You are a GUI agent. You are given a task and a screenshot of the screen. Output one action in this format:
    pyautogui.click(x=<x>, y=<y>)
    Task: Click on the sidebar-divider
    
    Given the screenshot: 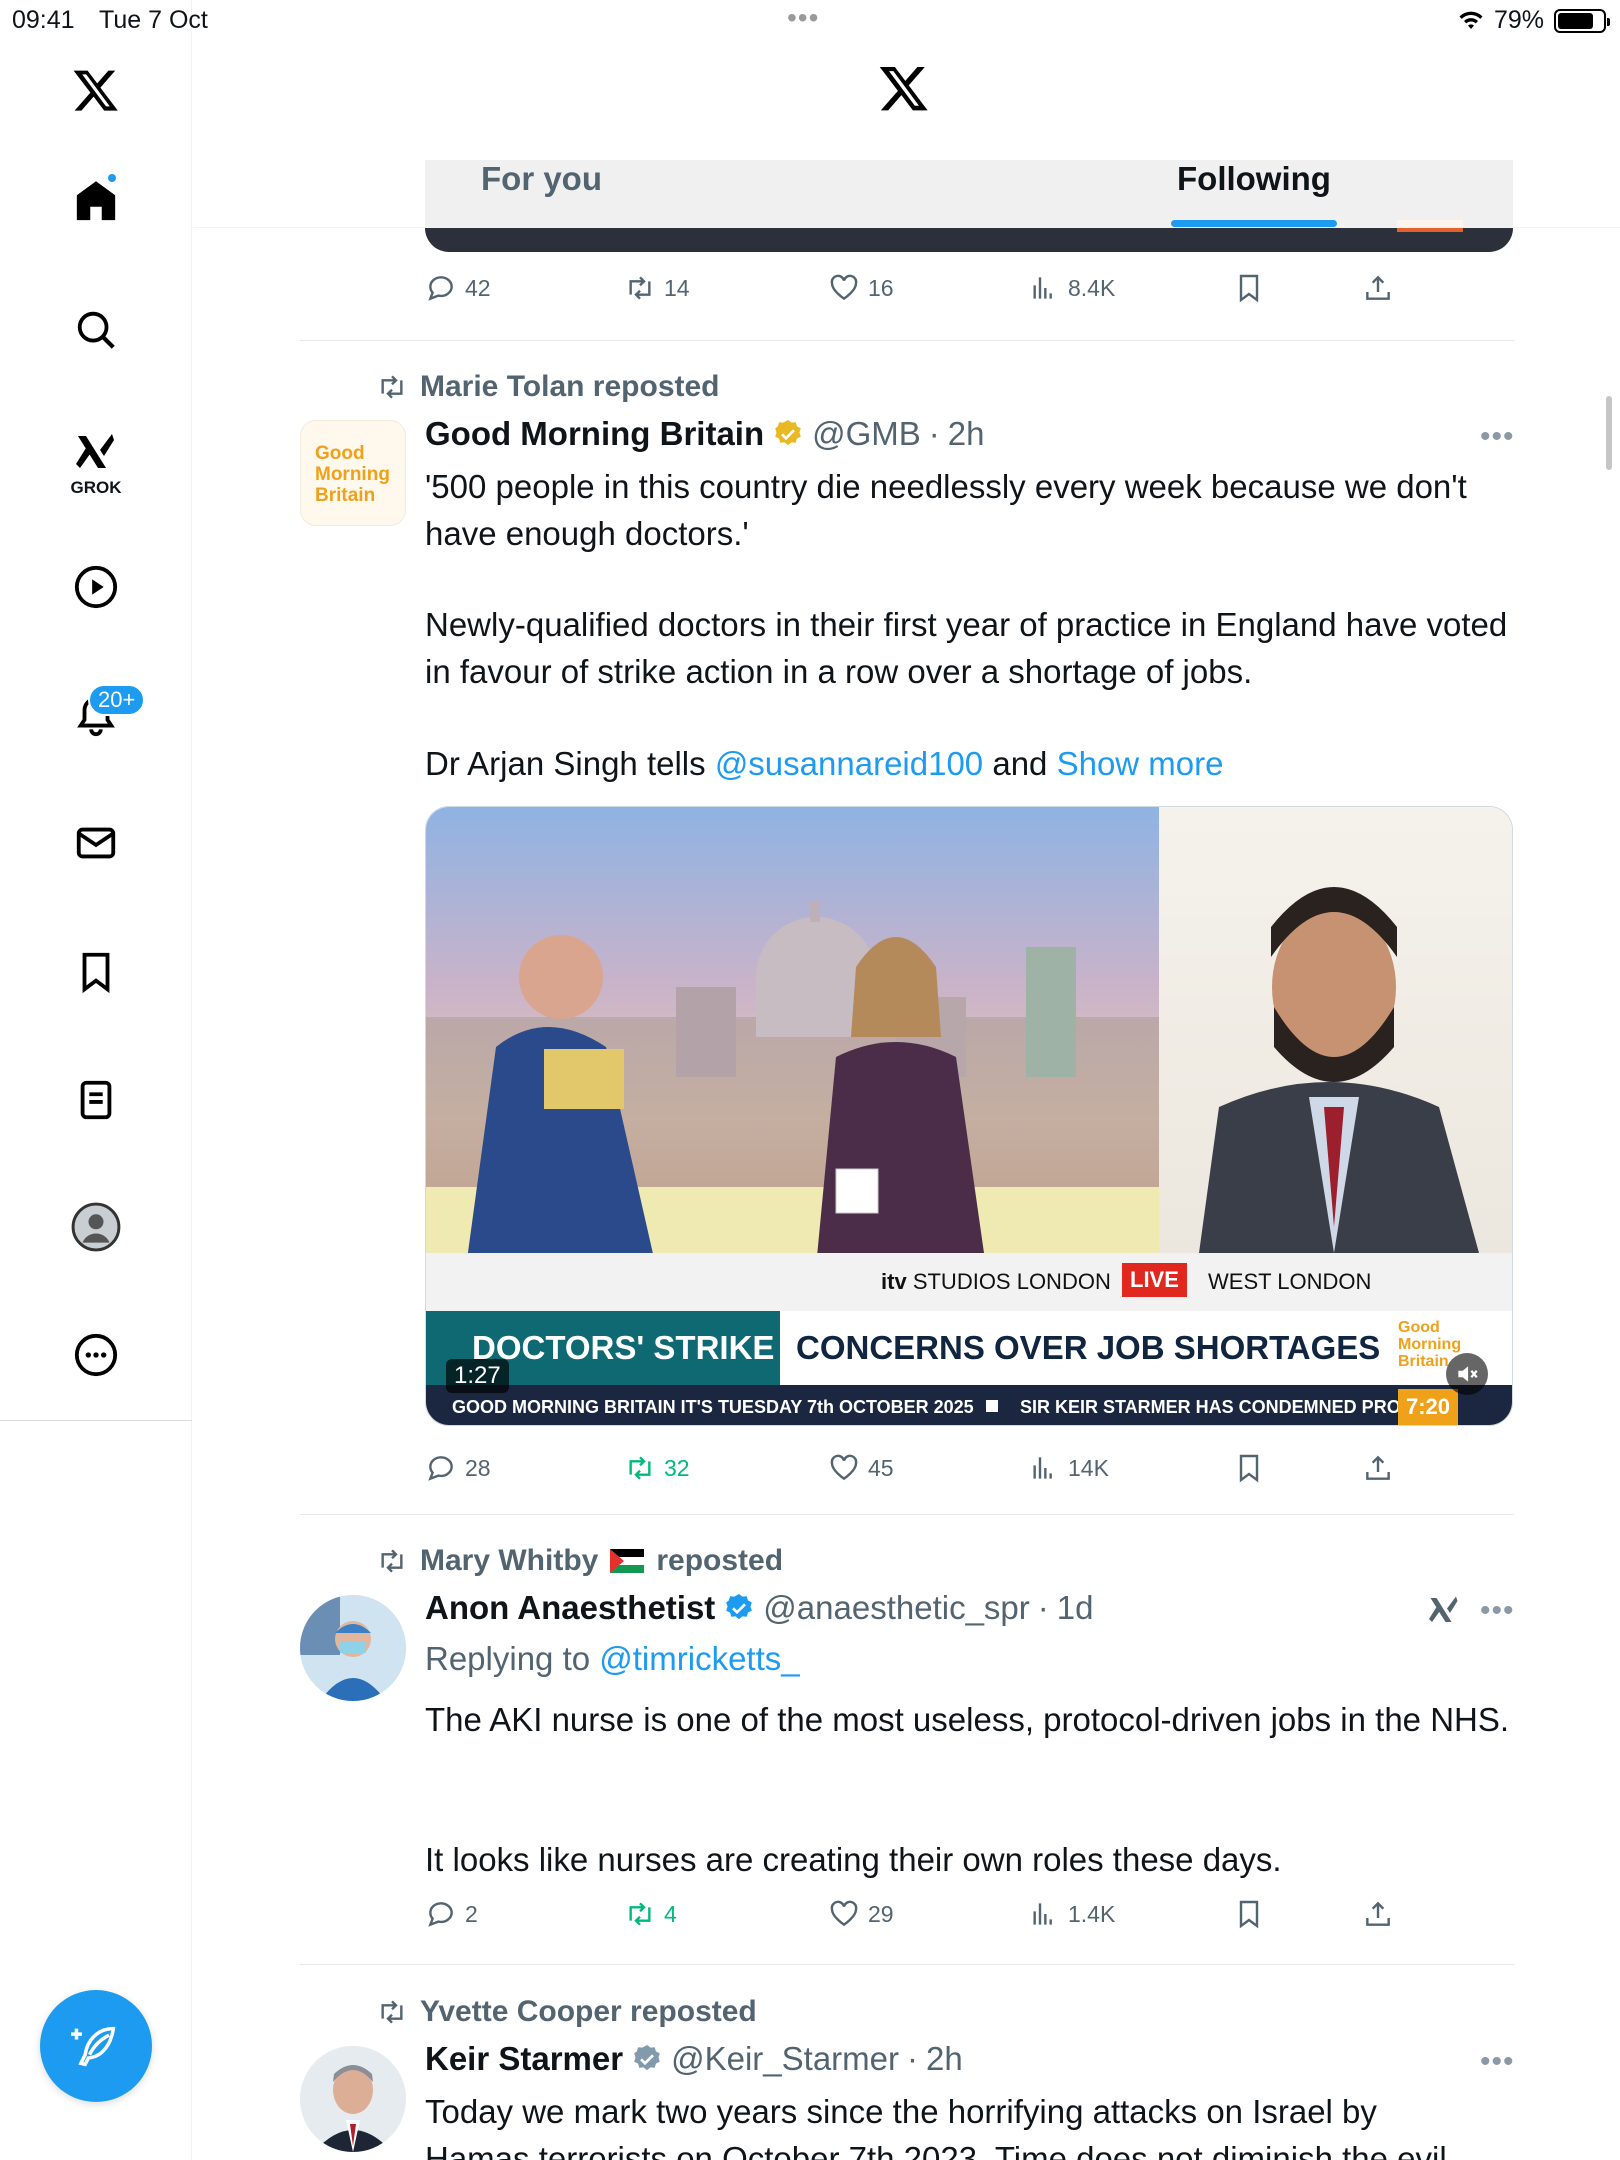 What is the action you would take?
    pyautogui.click(x=96, y=1420)
    